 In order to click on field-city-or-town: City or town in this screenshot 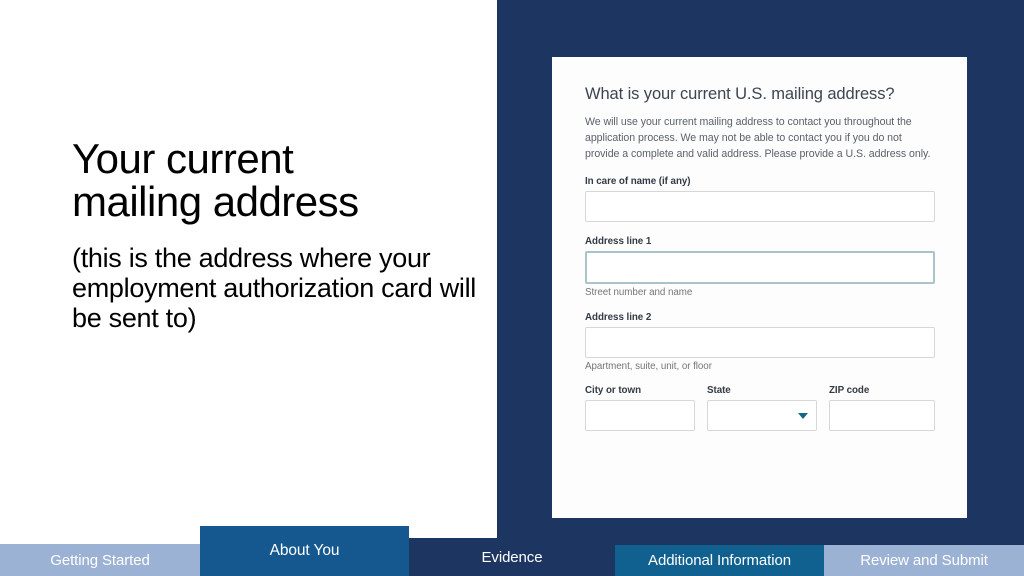, I will do `click(640, 408)`.